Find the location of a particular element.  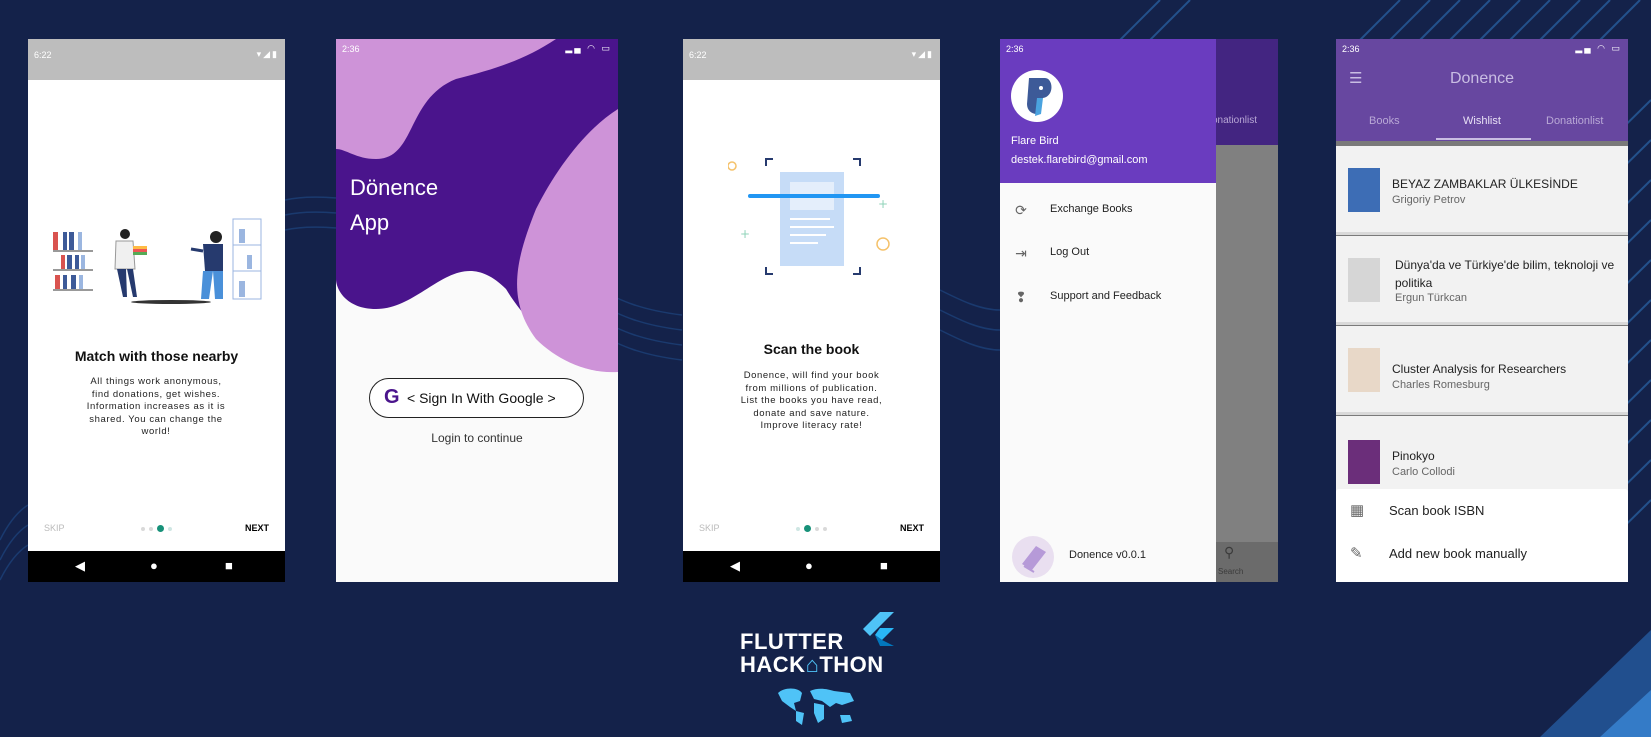

brand-line2-part2: THON is located at coordinates (851, 664).